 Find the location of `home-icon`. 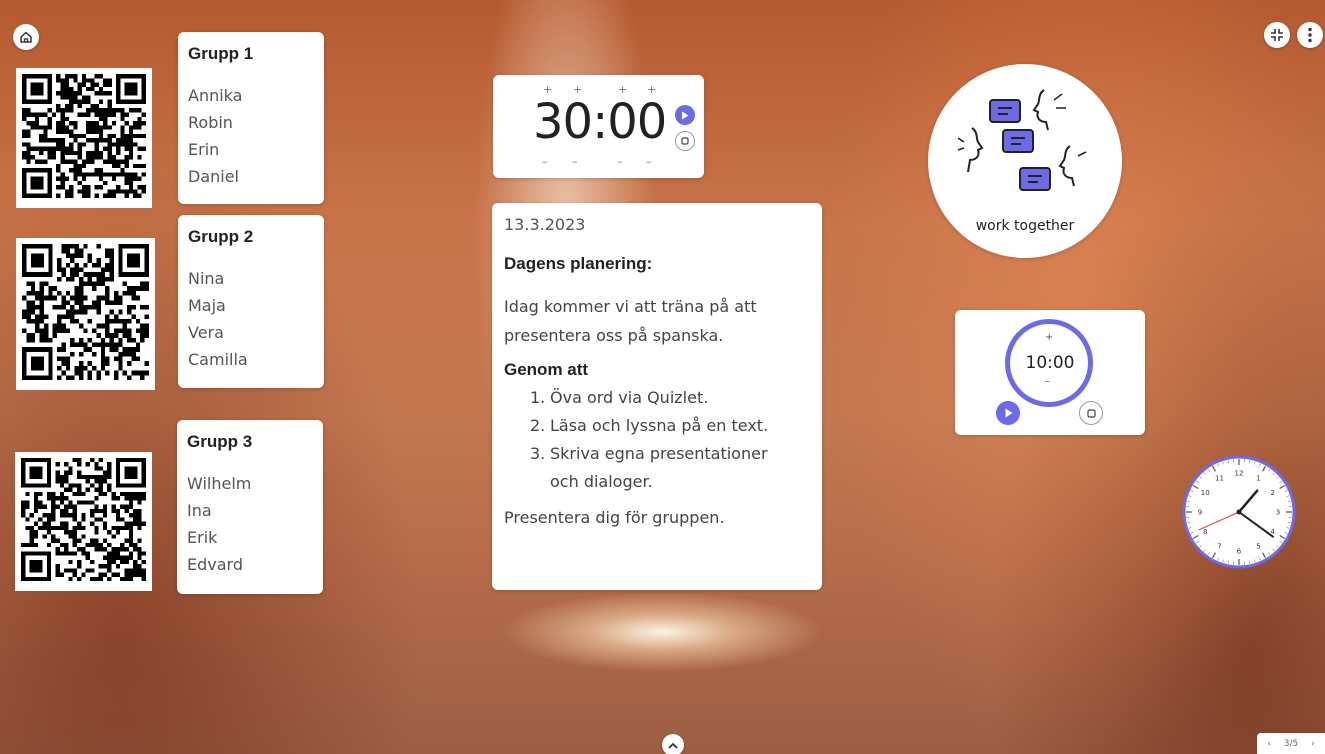

home-icon is located at coordinates (26, 37).